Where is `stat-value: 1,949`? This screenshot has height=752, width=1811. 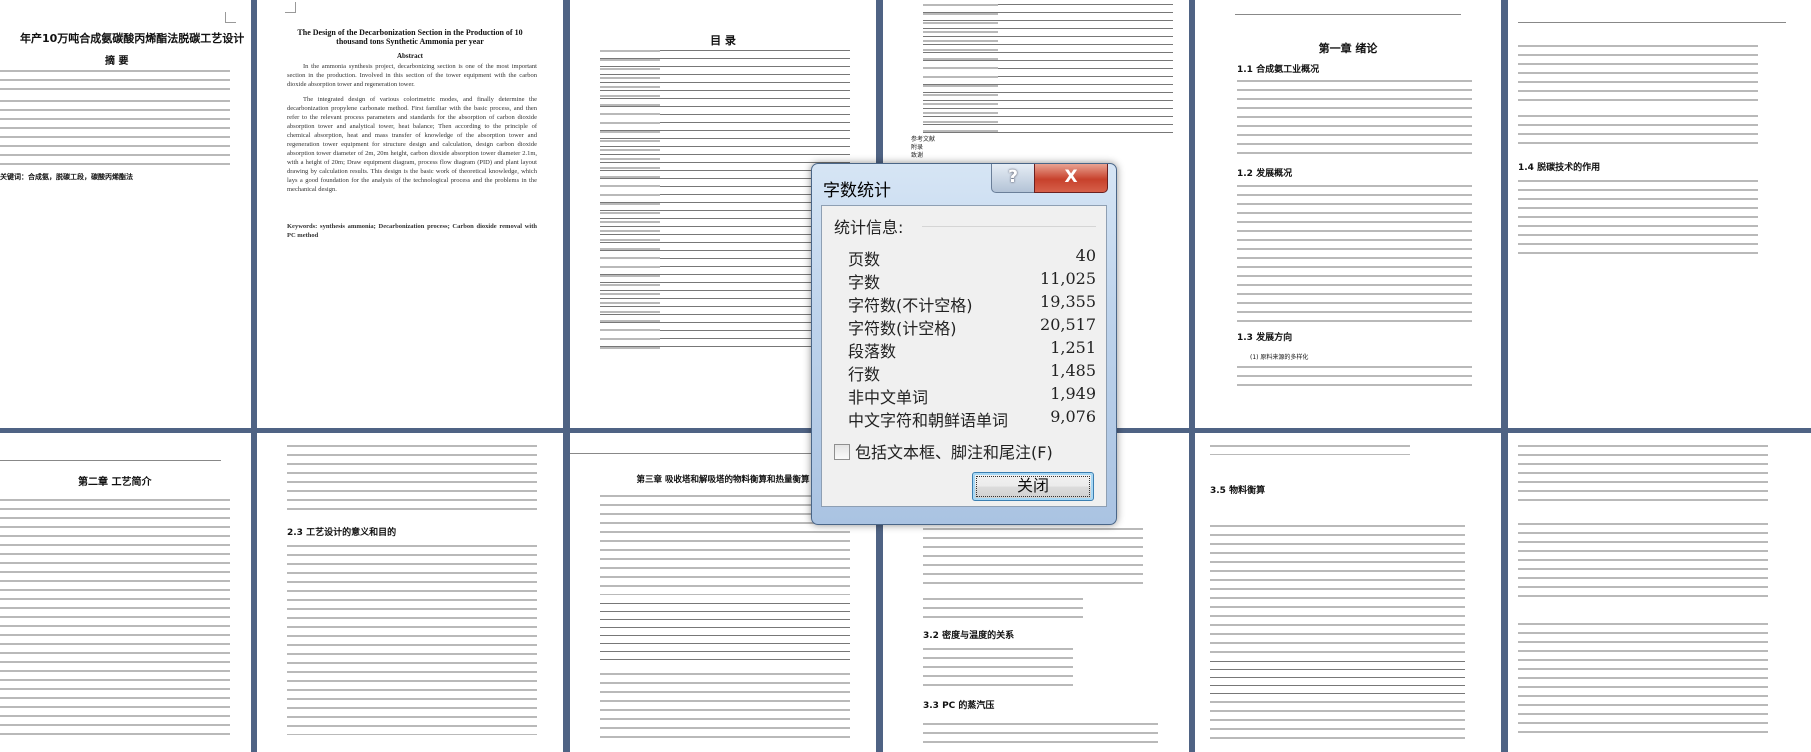 stat-value: 1,949 is located at coordinates (1073, 393).